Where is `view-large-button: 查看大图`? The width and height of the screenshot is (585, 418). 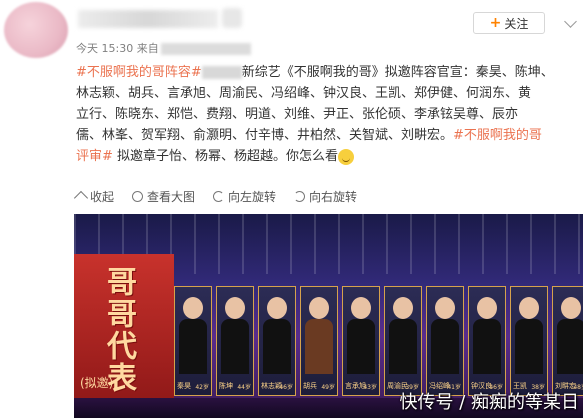
view-large-button: 查看大图 is located at coordinates (163, 196).